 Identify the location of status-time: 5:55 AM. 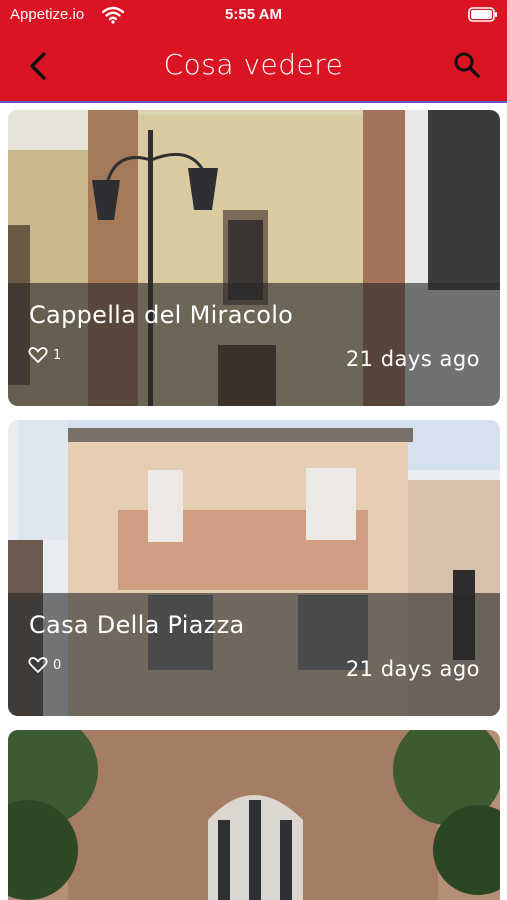
(253, 14).